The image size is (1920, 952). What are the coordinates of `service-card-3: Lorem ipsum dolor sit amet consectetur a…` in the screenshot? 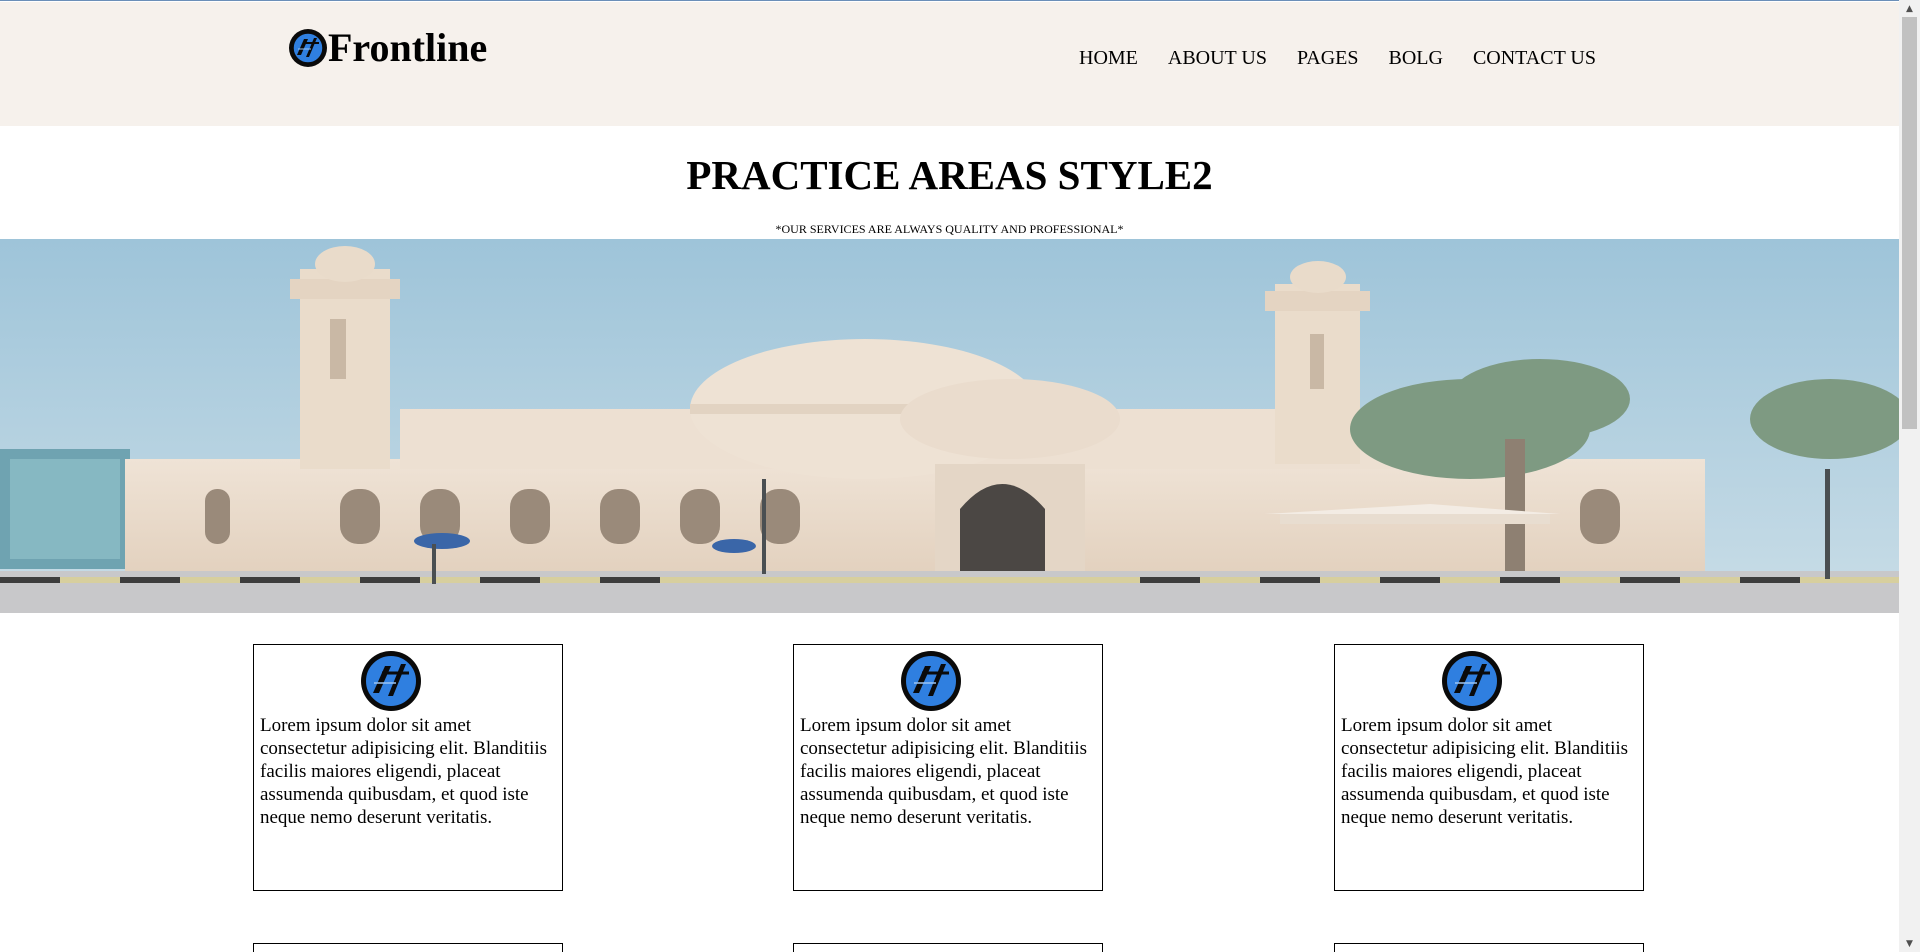 It's located at (1489, 767).